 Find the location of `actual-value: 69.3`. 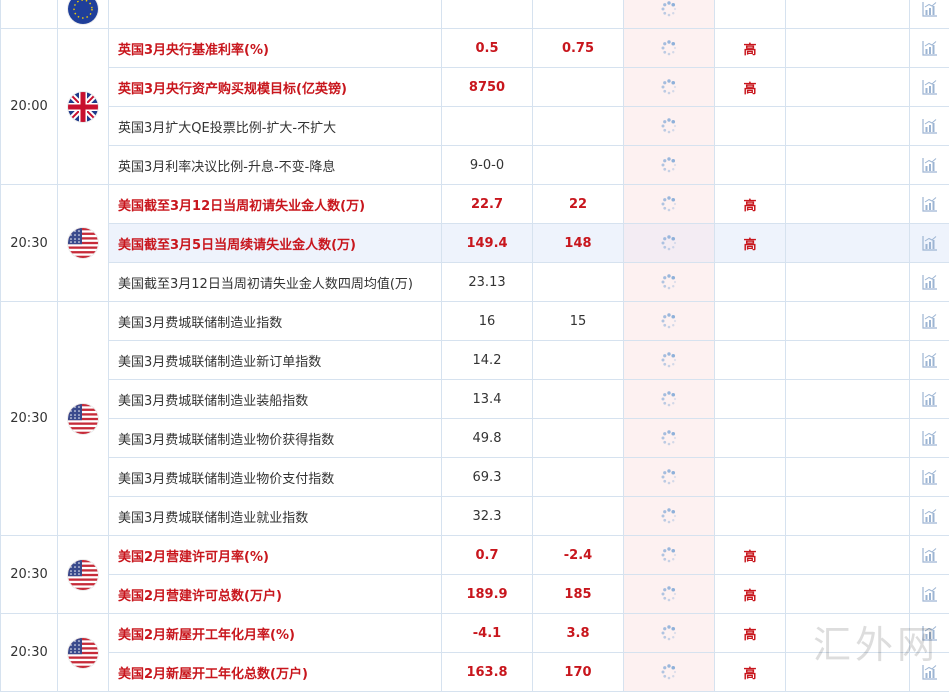

actual-value: 69.3 is located at coordinates (487, 477).